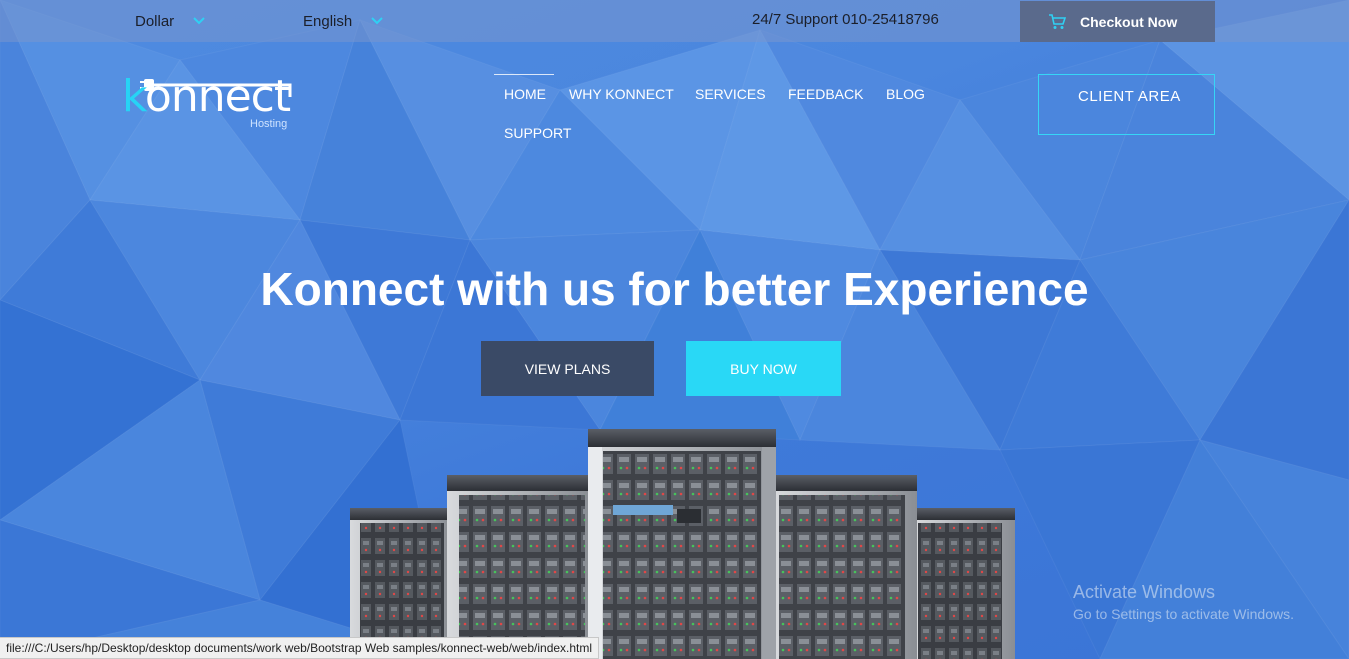 The height and width of the screenshot is (659, 1349). What do you see at coordinates (905, 94) in the screenshot?
I see `nav-blog: BLOG` at bounding box center [905, 94].